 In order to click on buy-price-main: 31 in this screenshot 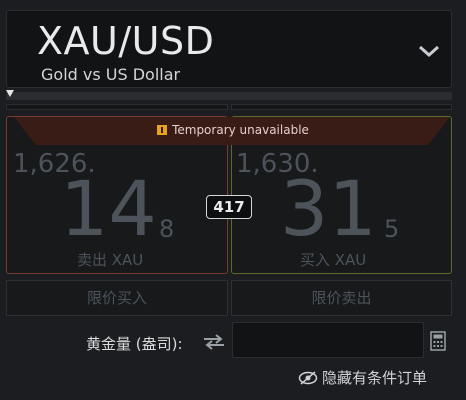, I will do `click(328, 208)`.